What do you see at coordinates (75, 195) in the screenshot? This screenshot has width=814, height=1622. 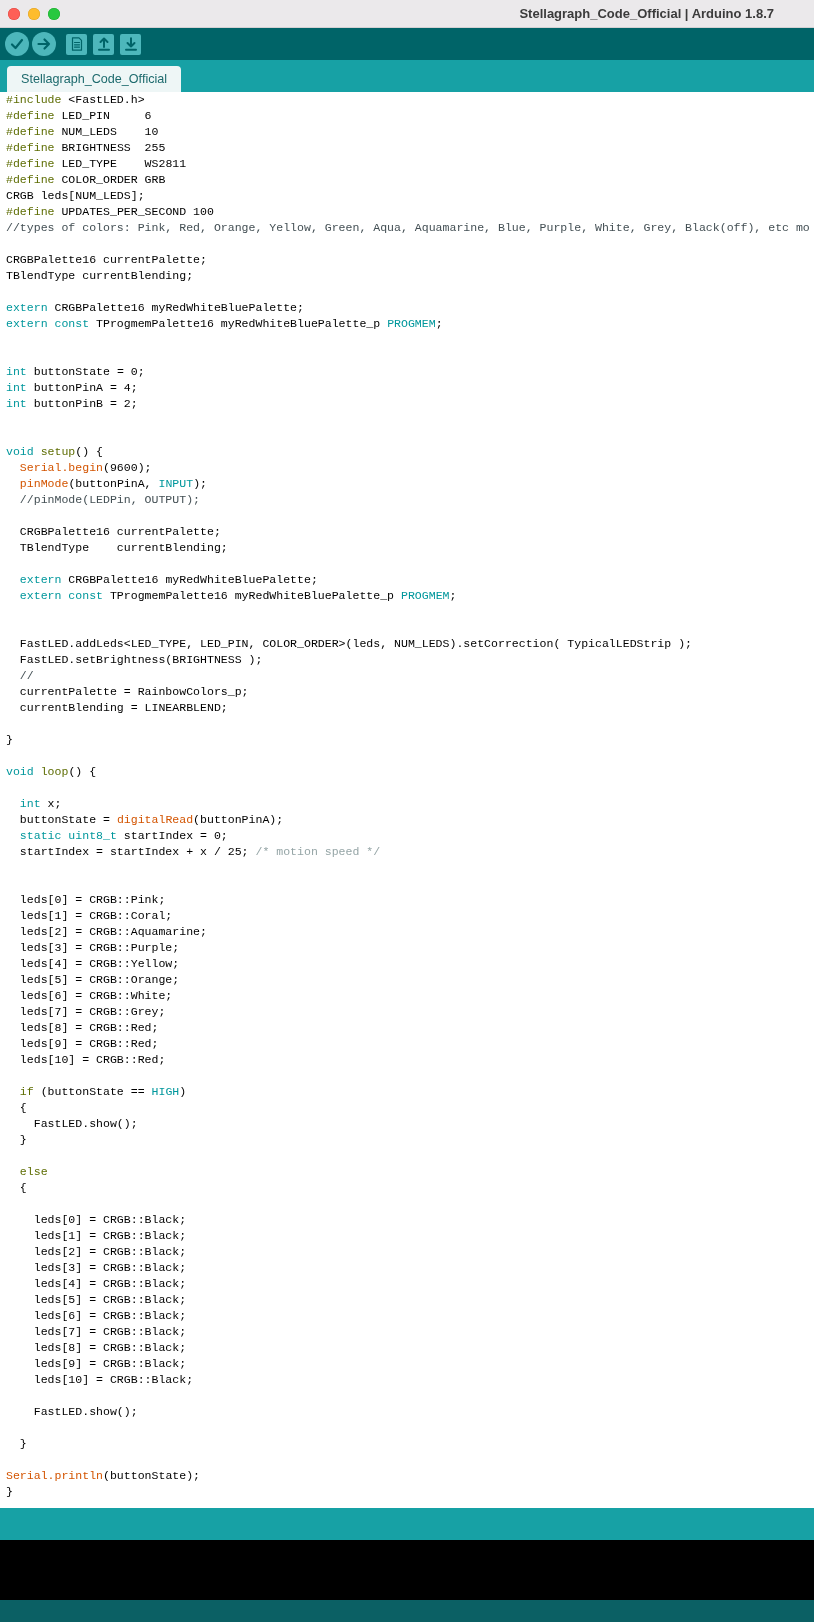 I see `code-line: CRGB leds[NUM_LEDS];` at bounding box center [75, 195].